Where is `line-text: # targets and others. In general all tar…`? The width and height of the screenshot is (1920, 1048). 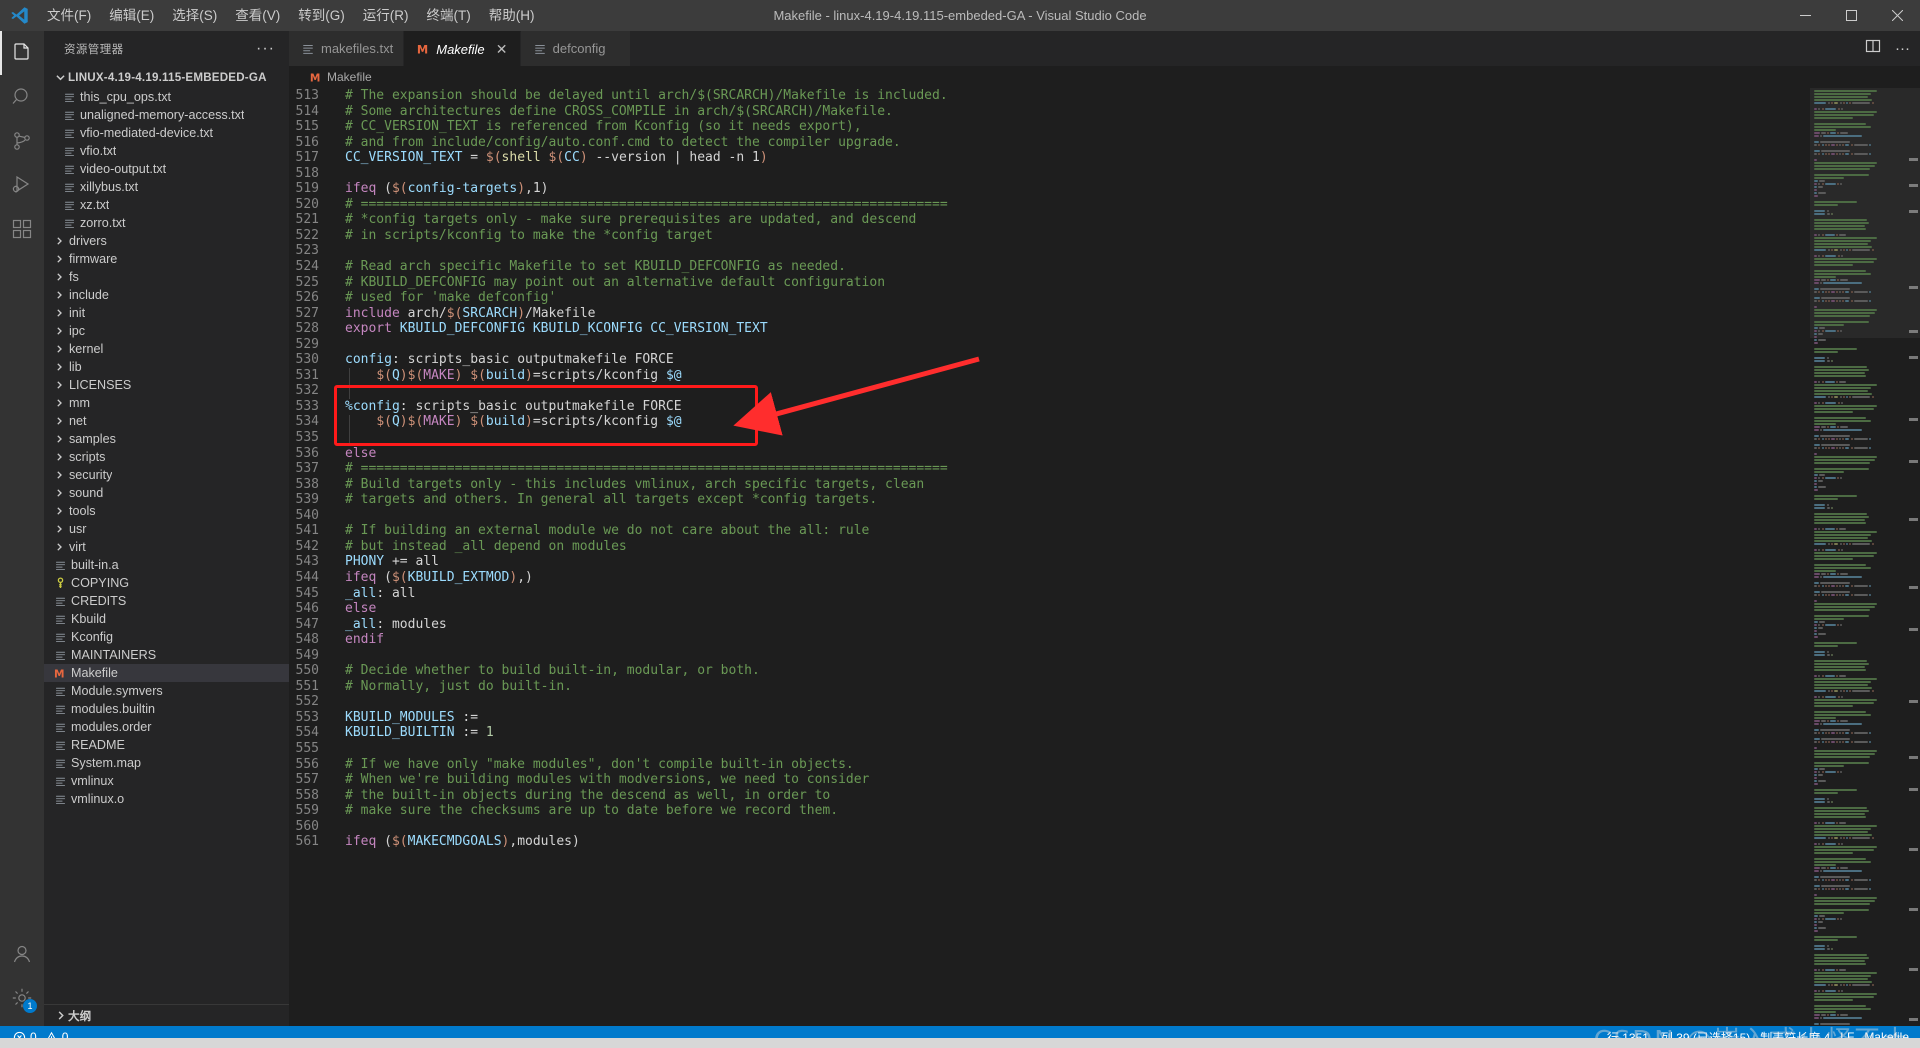
line-text: # targets and others. In general all tar… is located at coordinates (1077, 500).